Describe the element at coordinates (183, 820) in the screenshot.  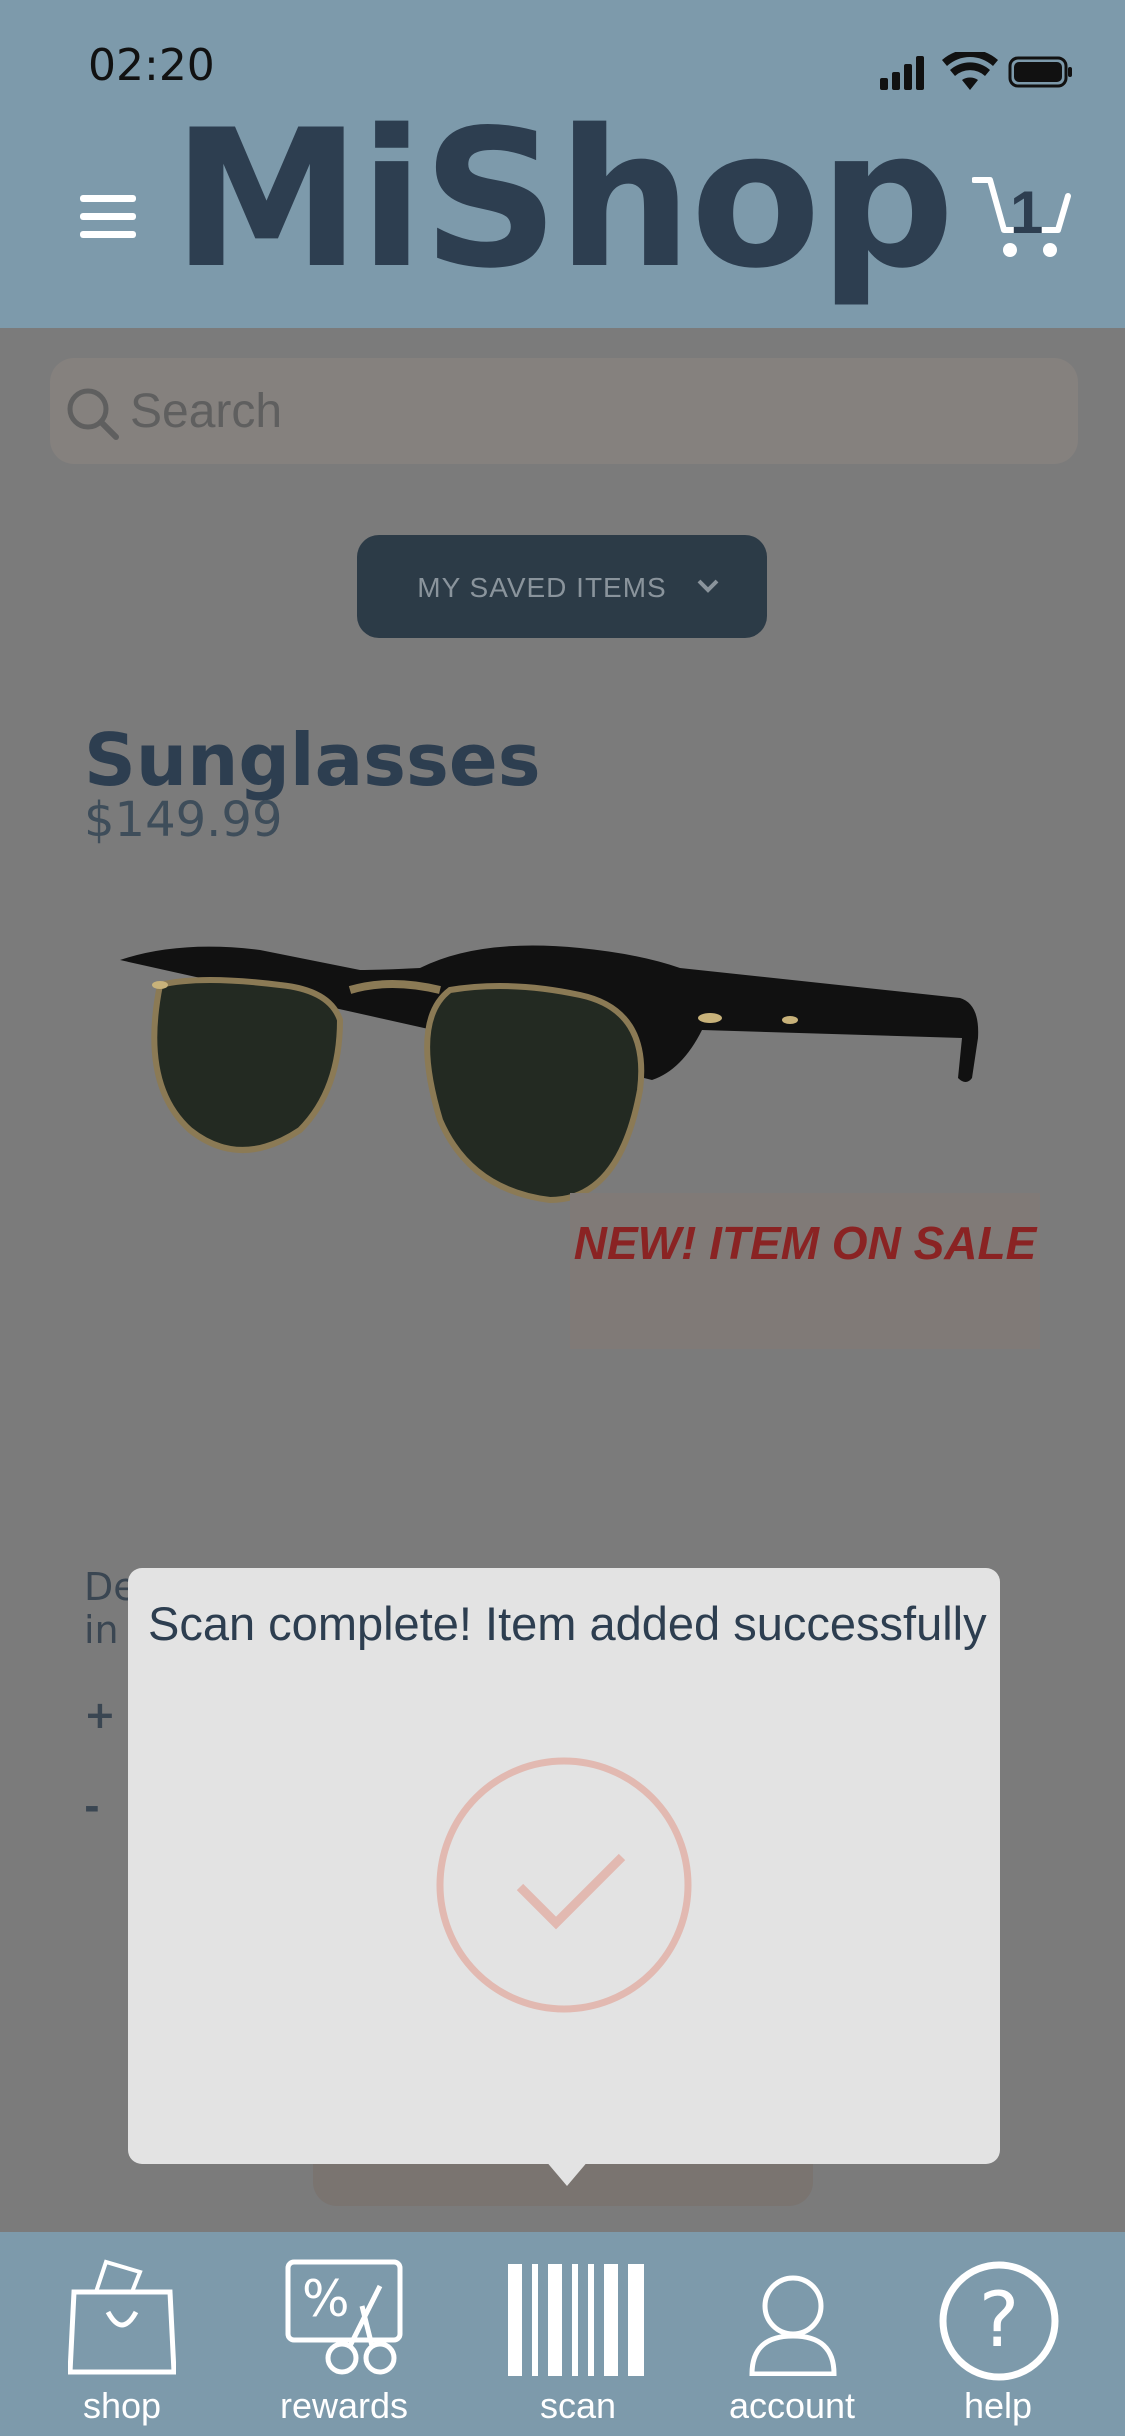
I see `product-price: $149.99` at that location.